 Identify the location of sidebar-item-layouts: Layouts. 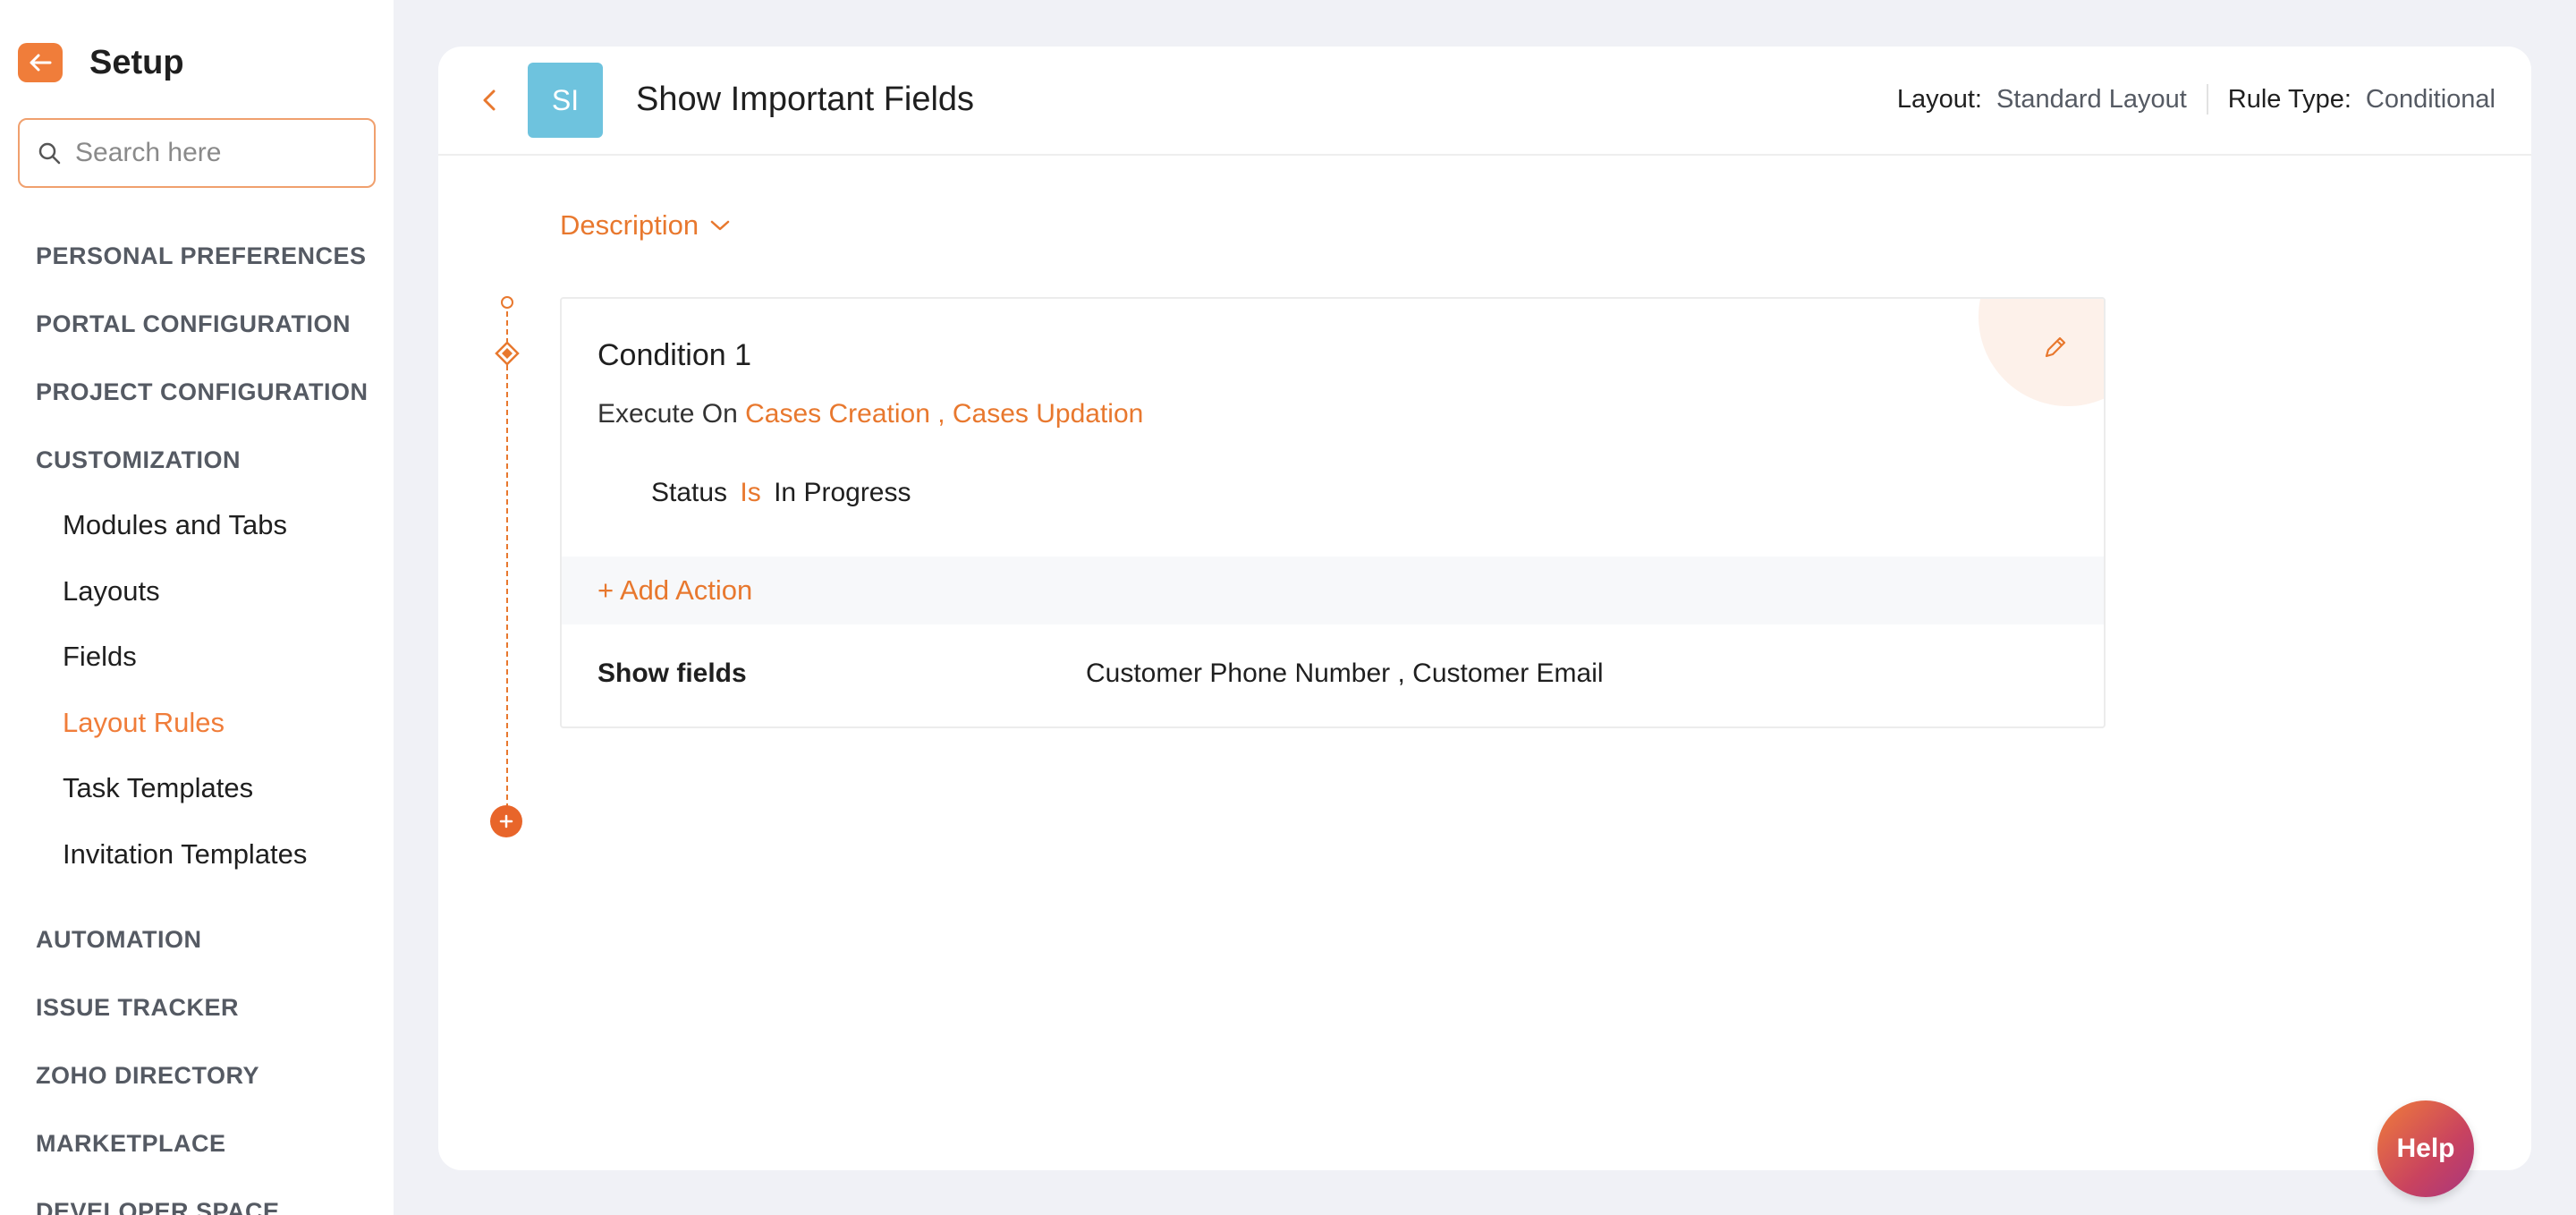
(111, 592).